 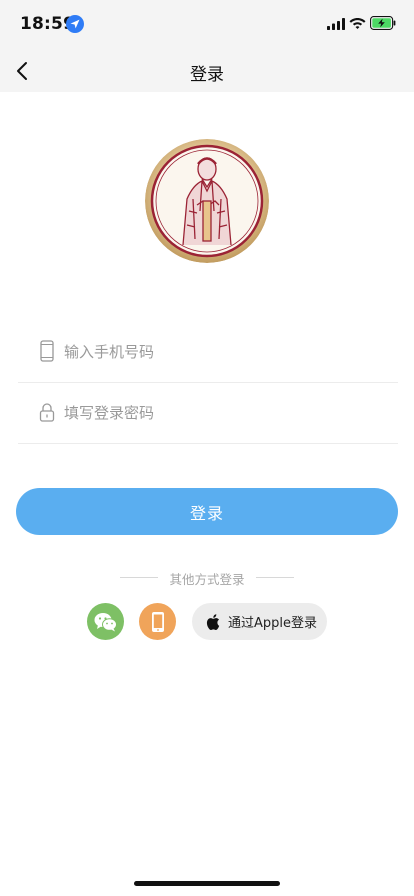 I want to click on password-field-row, so click(x=208, y=413).